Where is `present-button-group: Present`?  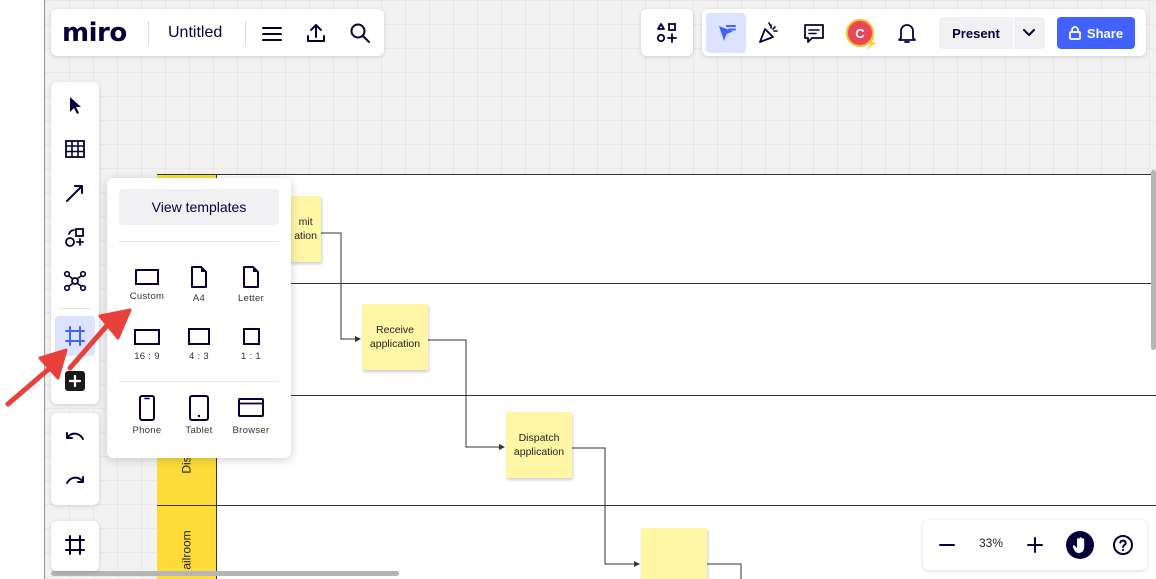 present-button-group: Present is located at coordinates (992, 33).